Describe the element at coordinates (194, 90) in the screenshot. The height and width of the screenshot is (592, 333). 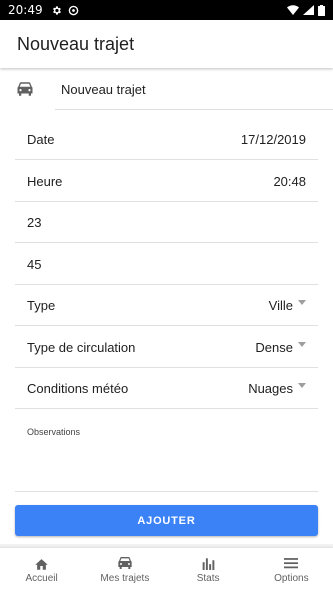
I see `trip-name-input: Nouveau trajet` at that location.